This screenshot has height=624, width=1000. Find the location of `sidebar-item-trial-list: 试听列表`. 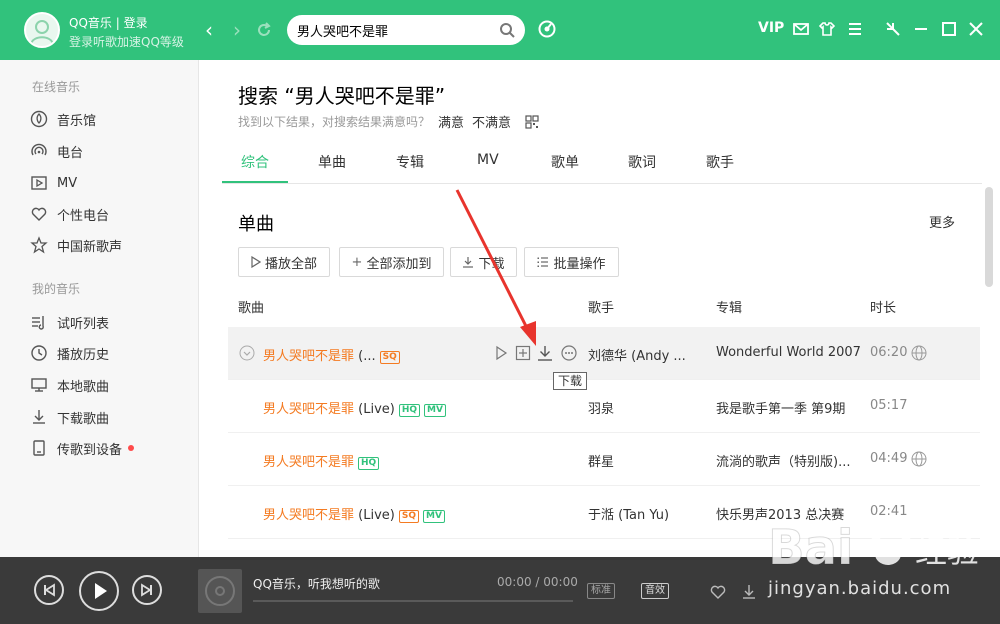

sidebar-item-trial-list: 试听列表 is located at coordinates (69, 322).